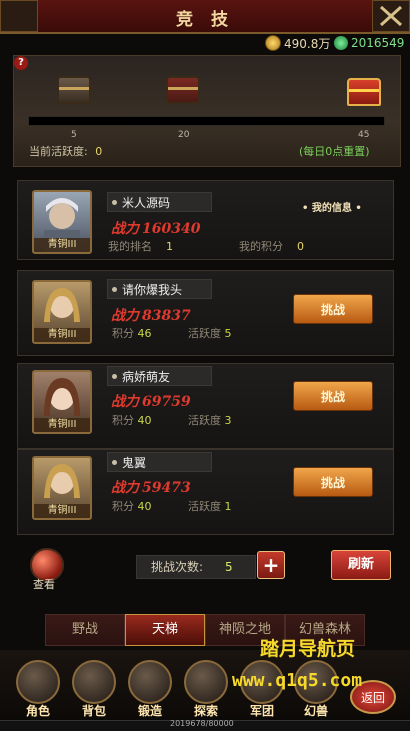 The width and height of the screenshot is (410, 731). Describe the element at coordinates (361, 565) in the screenshot. I see `refresh-button: 刷新` at that location.